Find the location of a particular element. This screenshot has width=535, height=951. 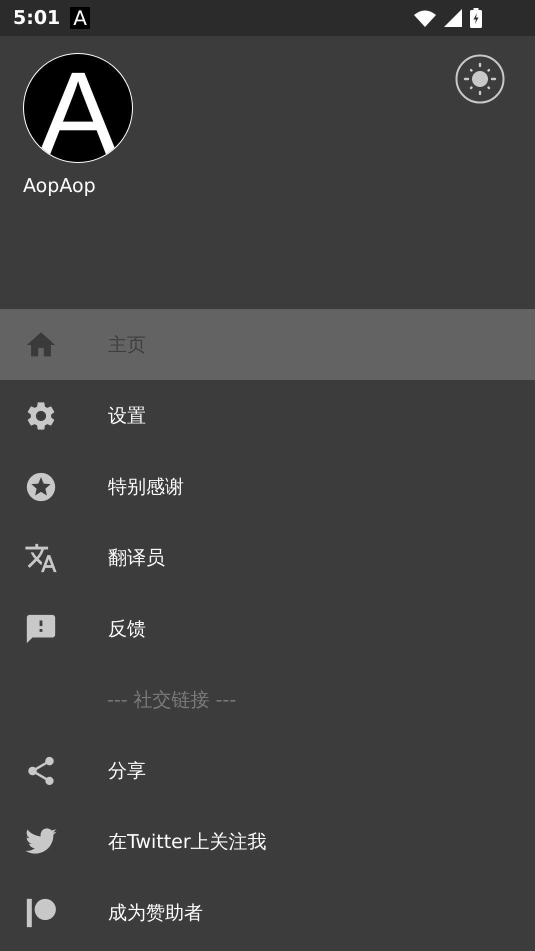

signal-icon is located at coordinates (453, 18).